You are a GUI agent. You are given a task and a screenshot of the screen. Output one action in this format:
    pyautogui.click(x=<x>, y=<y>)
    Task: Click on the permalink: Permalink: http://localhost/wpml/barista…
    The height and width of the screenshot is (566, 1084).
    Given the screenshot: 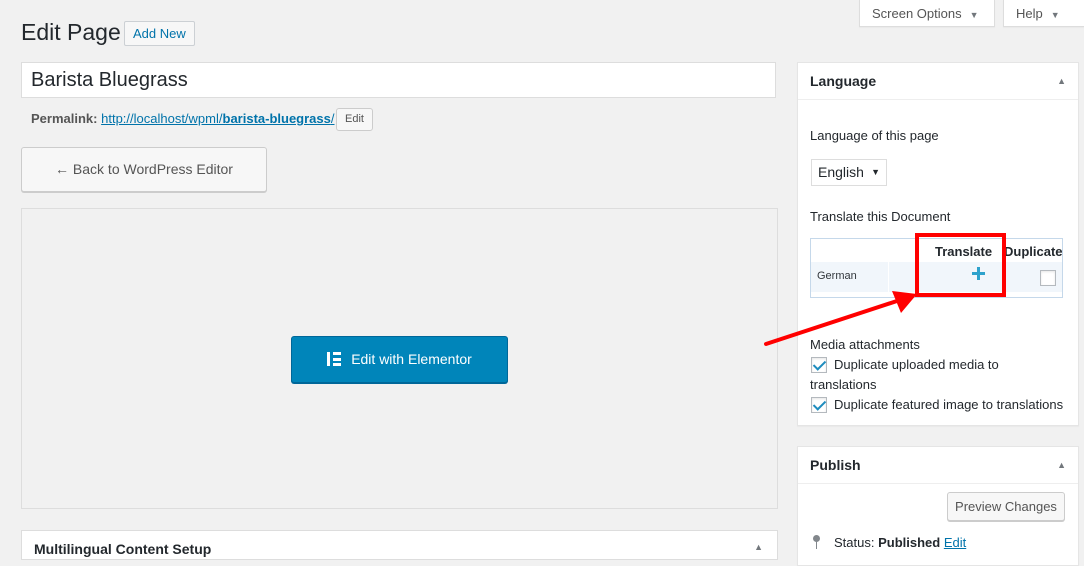 What is the action you would take?
    pyautogui.click(x=183, y=118)
    